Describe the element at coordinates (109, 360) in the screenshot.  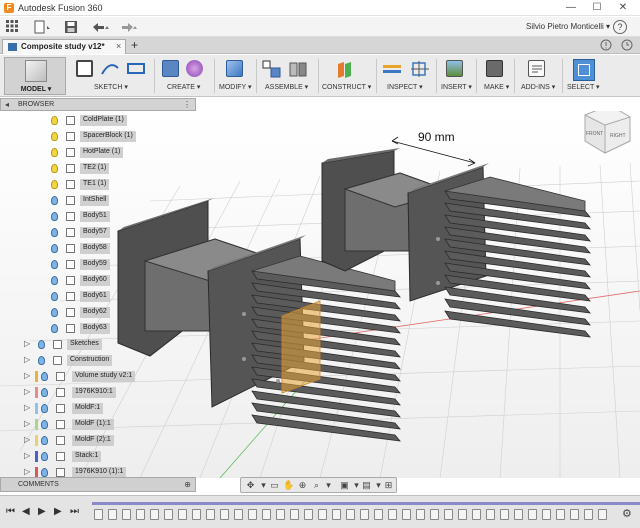
I see `tree-folder-construction: ▷ Construction` at that location.